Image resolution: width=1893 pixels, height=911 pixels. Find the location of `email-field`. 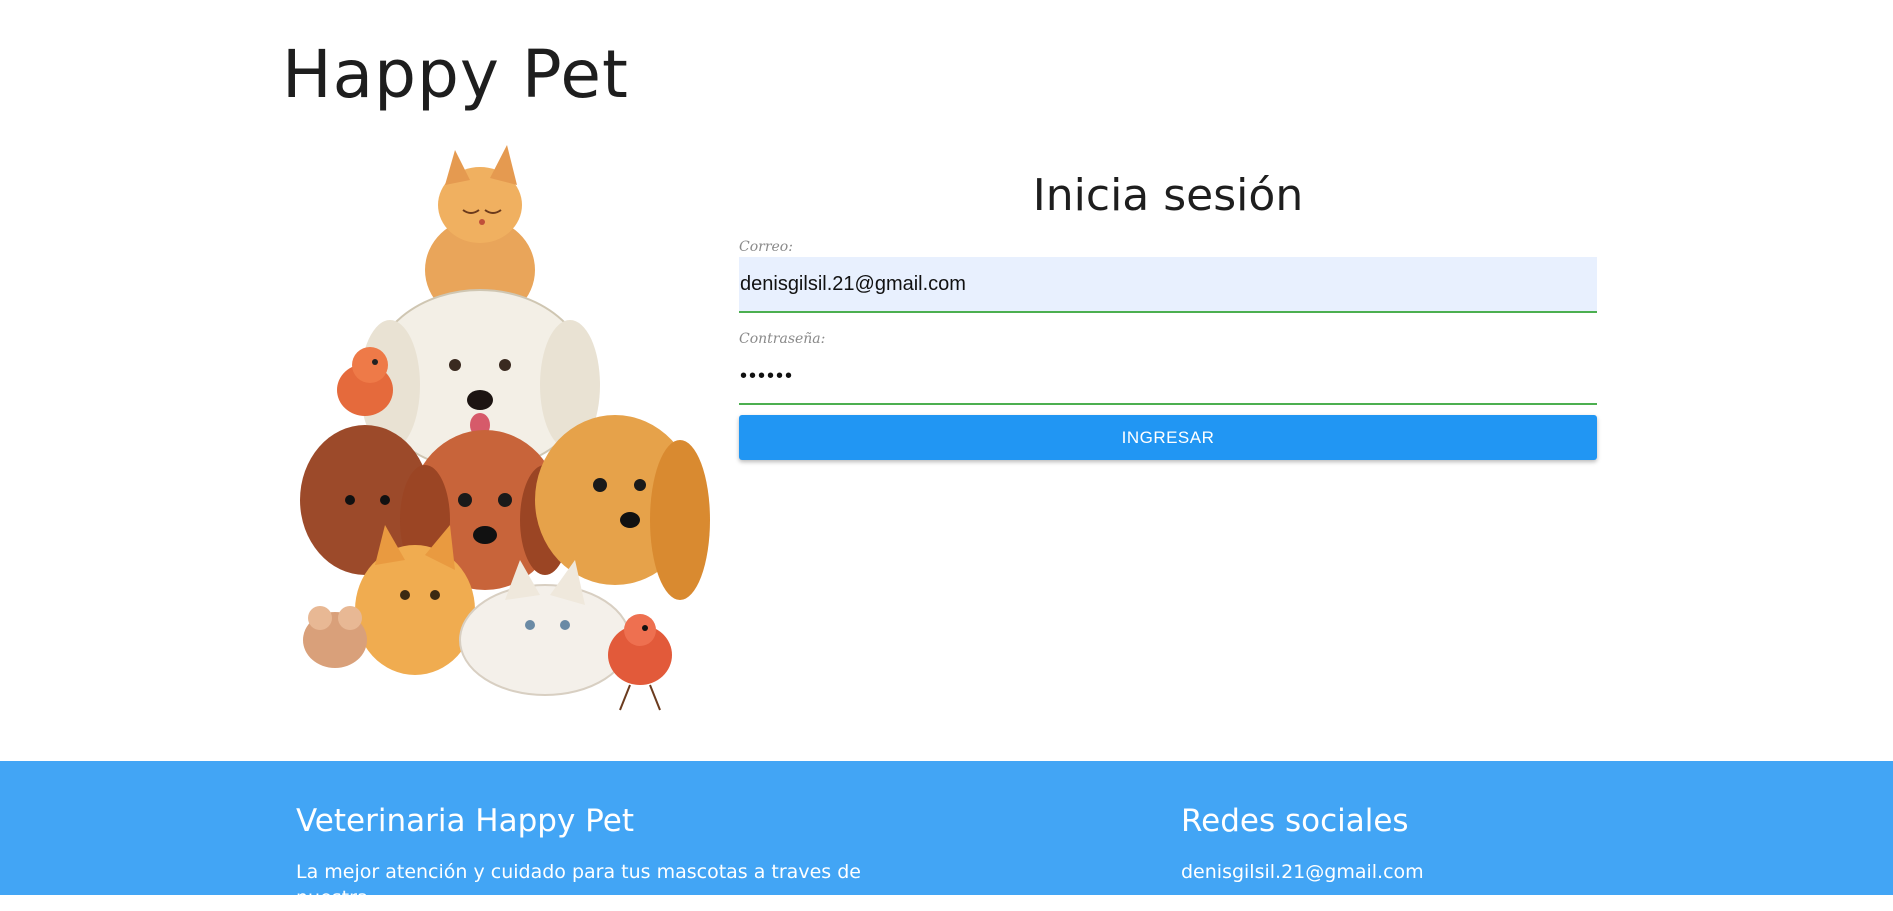

email-field is located at coordinates (1168, 285).